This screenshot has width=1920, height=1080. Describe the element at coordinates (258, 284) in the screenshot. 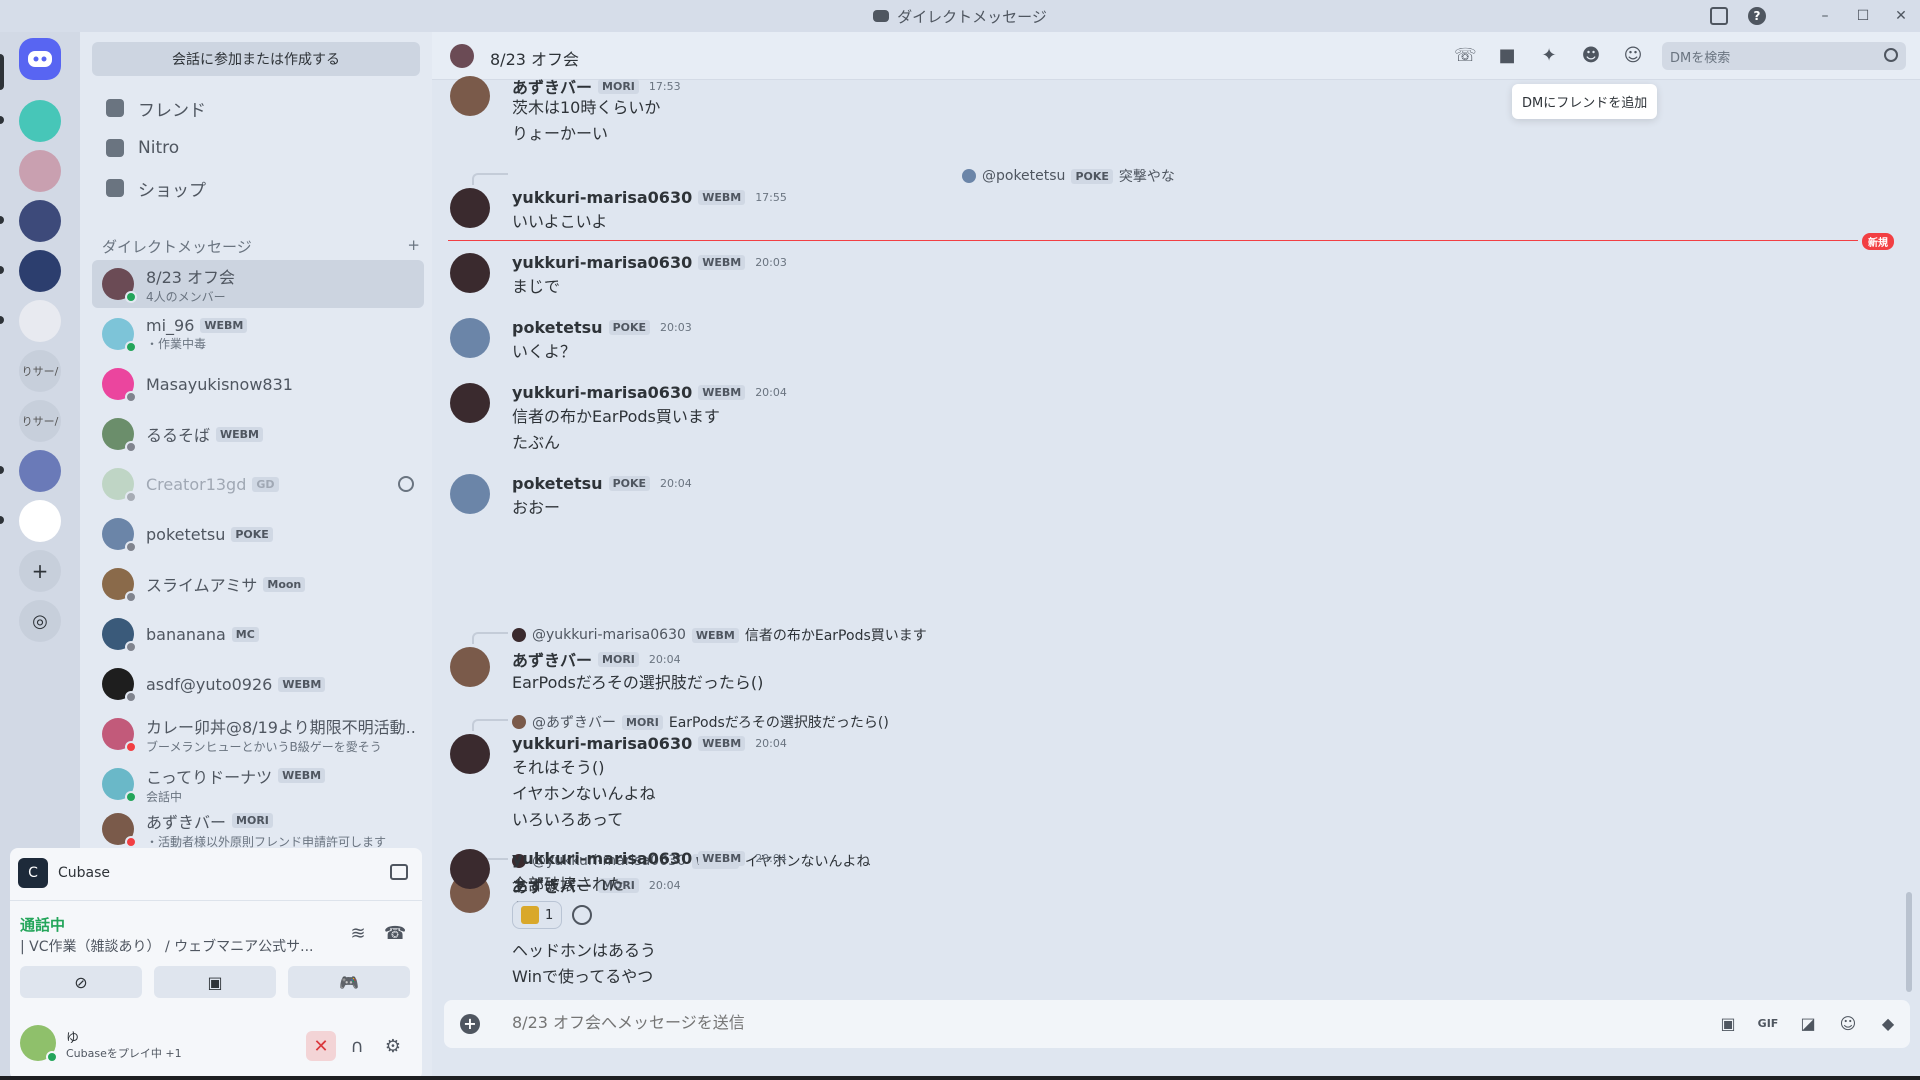

I see `dm-item: 8/23 オフ会 4人のメンバー` at that location.